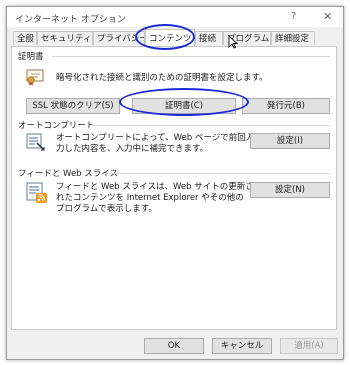 The width and height of the screenshot is (350, 365). I want to click on tab-connections: 接続, so click(209, 38).